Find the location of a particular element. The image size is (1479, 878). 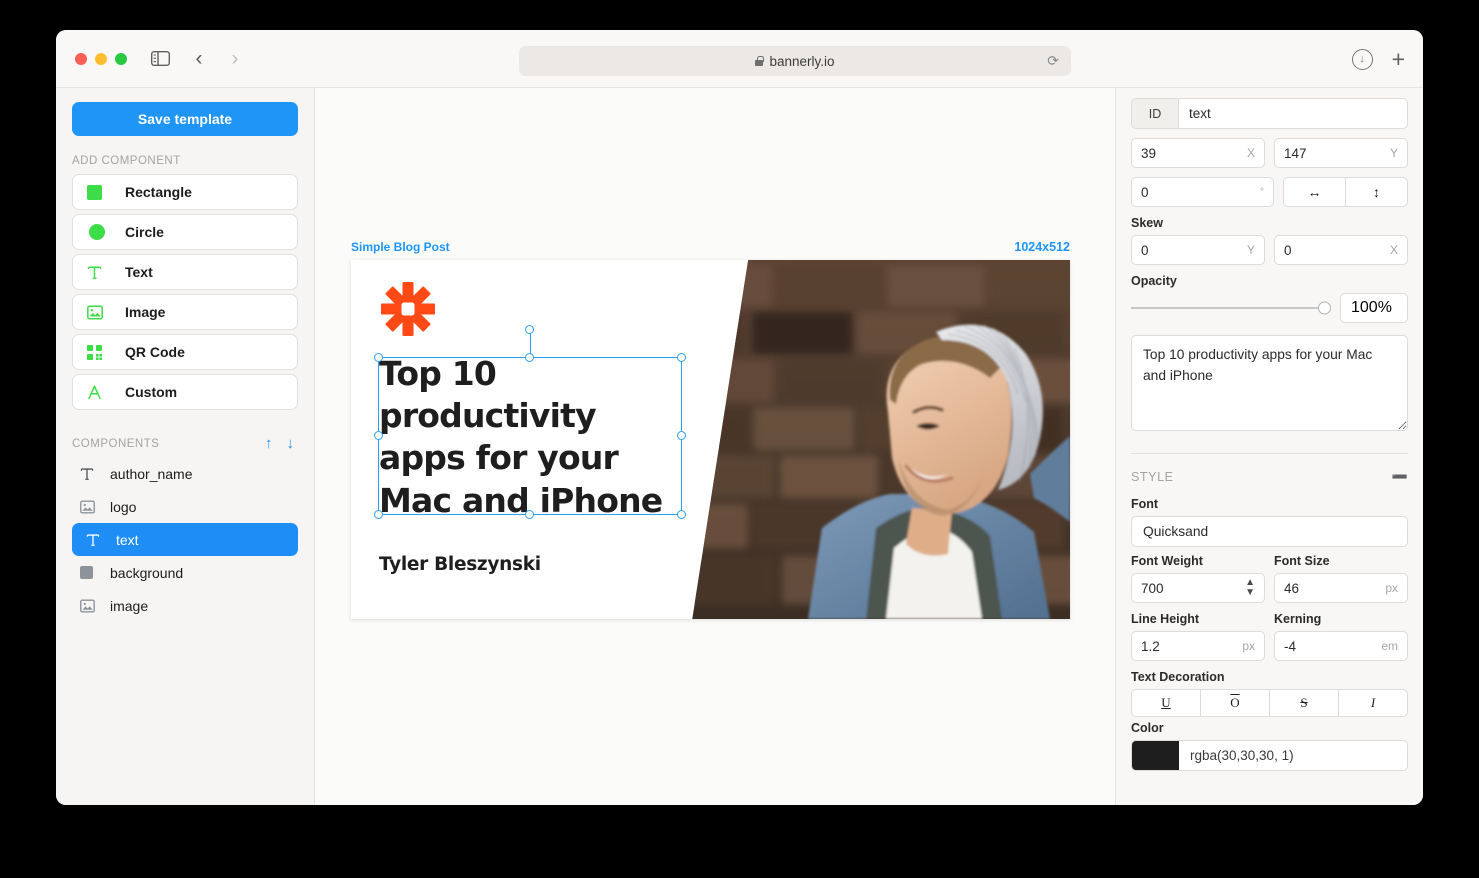

font-size-unit: px is located at coordinates (1391, 588).